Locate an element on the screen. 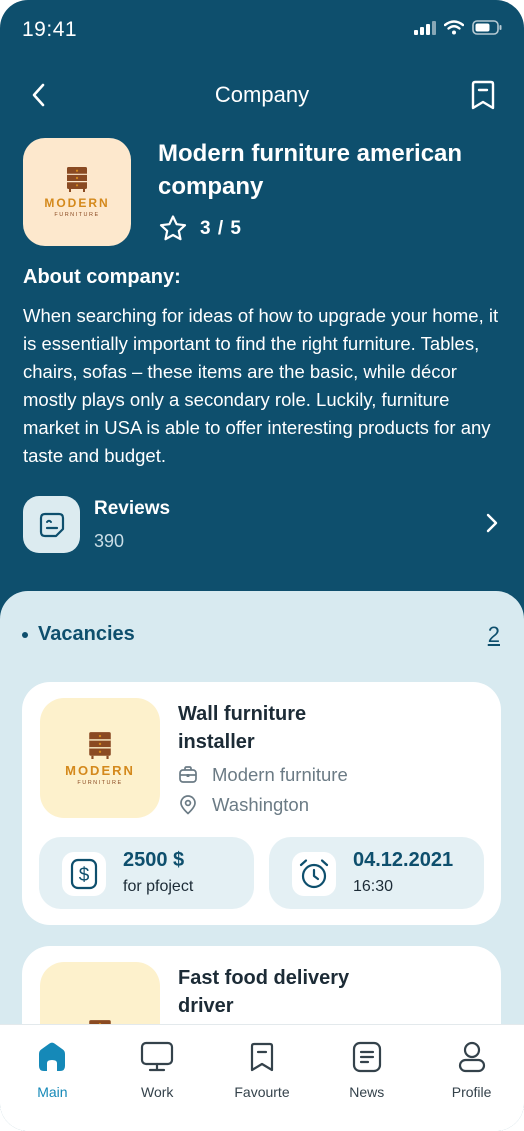  tab-favourite: Favourte is located at coordinates (262, 1078).